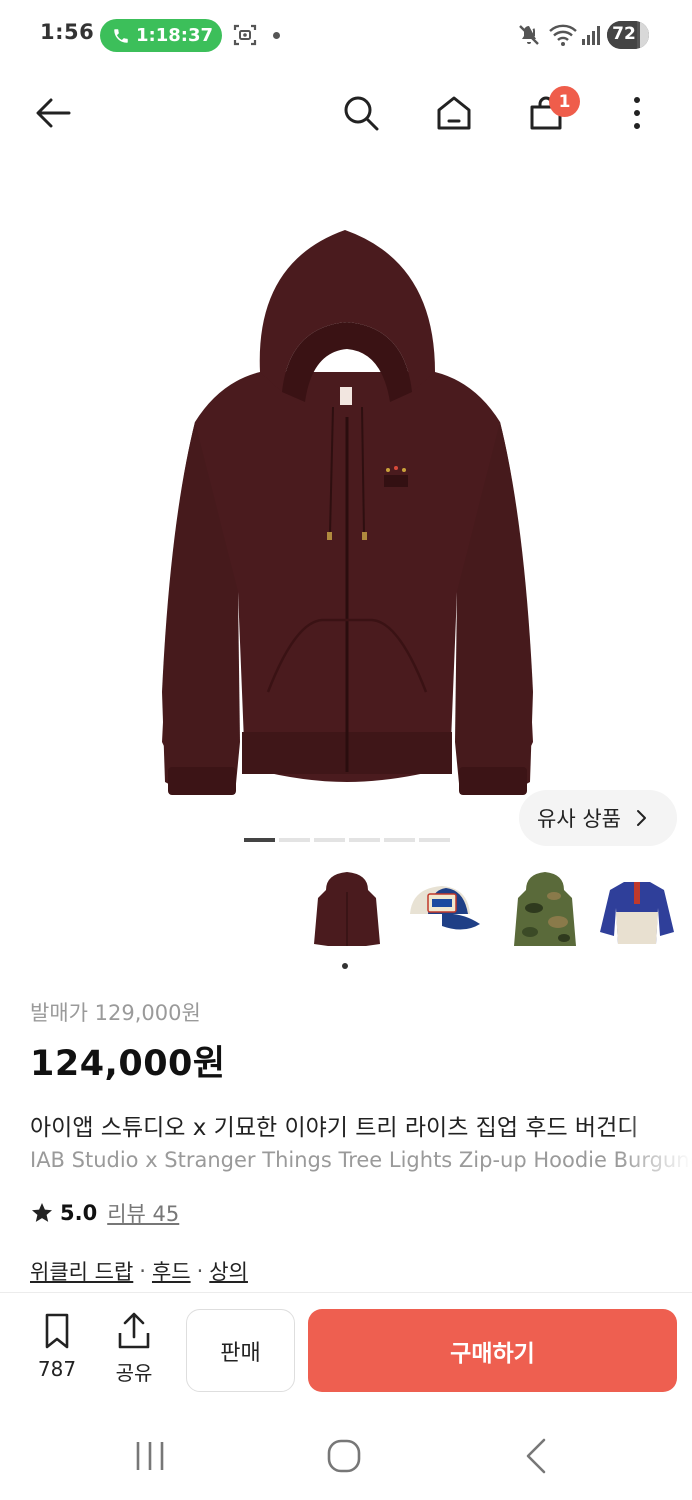  What do you see at coordinates (134, 1373) in the screenshot?
I see `share-label: 공유` at bounding box center [134, 1373].